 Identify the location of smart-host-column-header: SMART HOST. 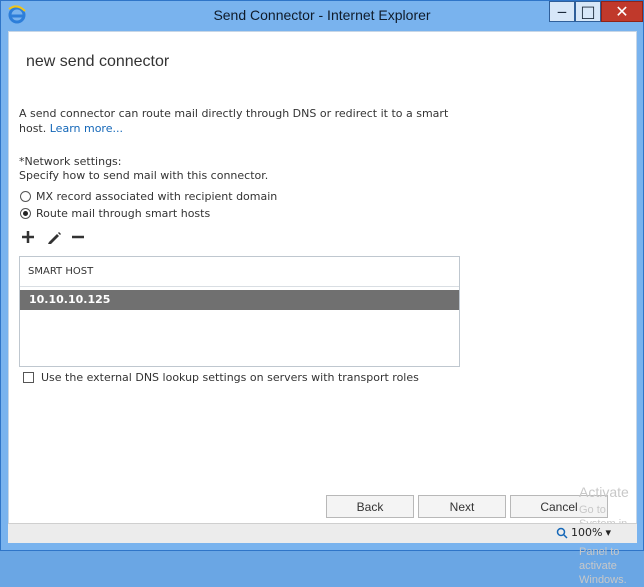
(239, 272).